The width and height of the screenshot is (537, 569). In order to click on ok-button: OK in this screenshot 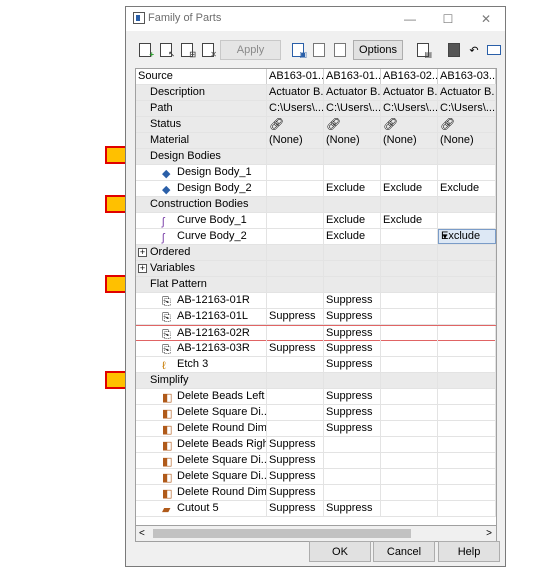, I will do `click(340, 551)`.